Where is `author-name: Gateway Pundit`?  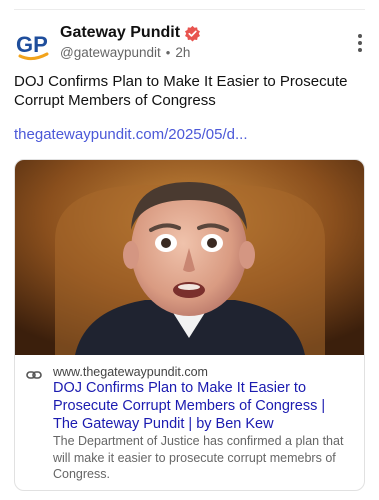 author-name: Gateway Pundit is located at coordinates (120, 33).